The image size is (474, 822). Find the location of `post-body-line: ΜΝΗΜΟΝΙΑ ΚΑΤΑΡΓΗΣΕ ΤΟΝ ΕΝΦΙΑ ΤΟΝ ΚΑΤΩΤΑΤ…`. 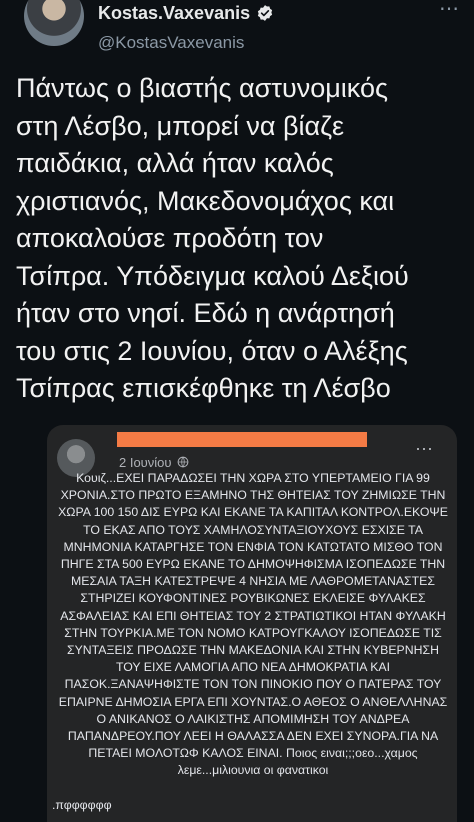

post-body-line: ΜΝΗΜΟΝΙΑ ΚΑΤΑΡΓΗΣΕ ΤΟΝ ΕΝΦΙΑ ΤΟΝ ΚΑΤΩΤΑΤ… is located at coordinates (253, 546).